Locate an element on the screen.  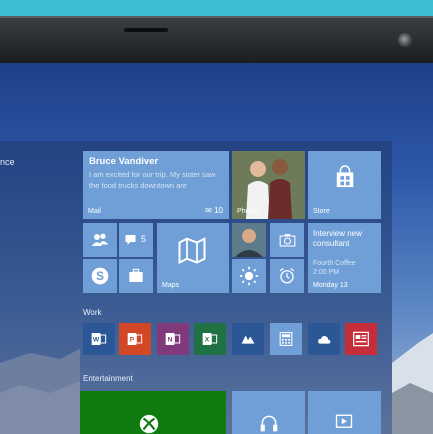
calculator-icon is located at coordinates (286, 339).